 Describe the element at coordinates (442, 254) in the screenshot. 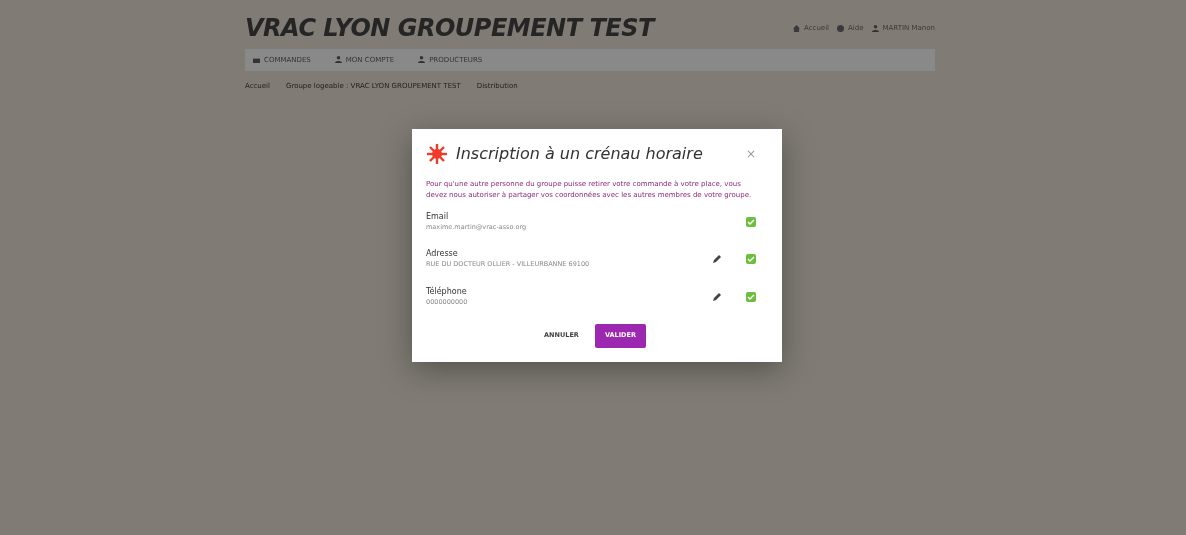

I see `field-label: Adresse` at that location.